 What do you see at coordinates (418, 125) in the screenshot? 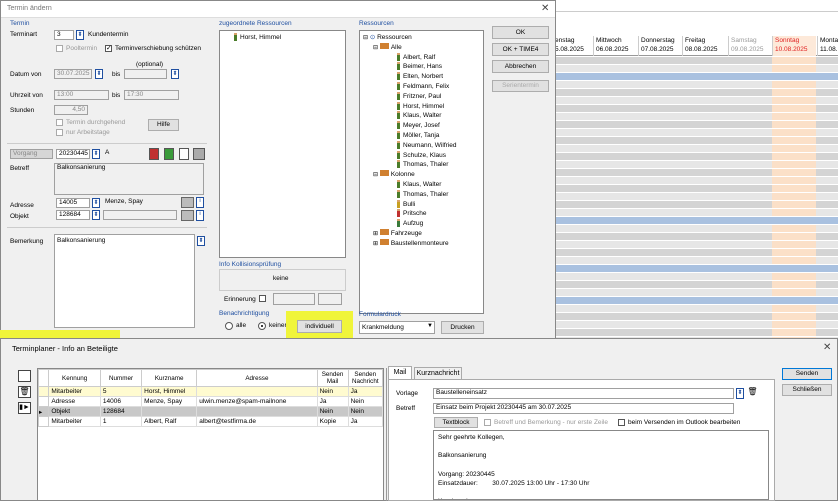
I see `tree-person: Meyer, Josef` at bounding box center [418, 125].